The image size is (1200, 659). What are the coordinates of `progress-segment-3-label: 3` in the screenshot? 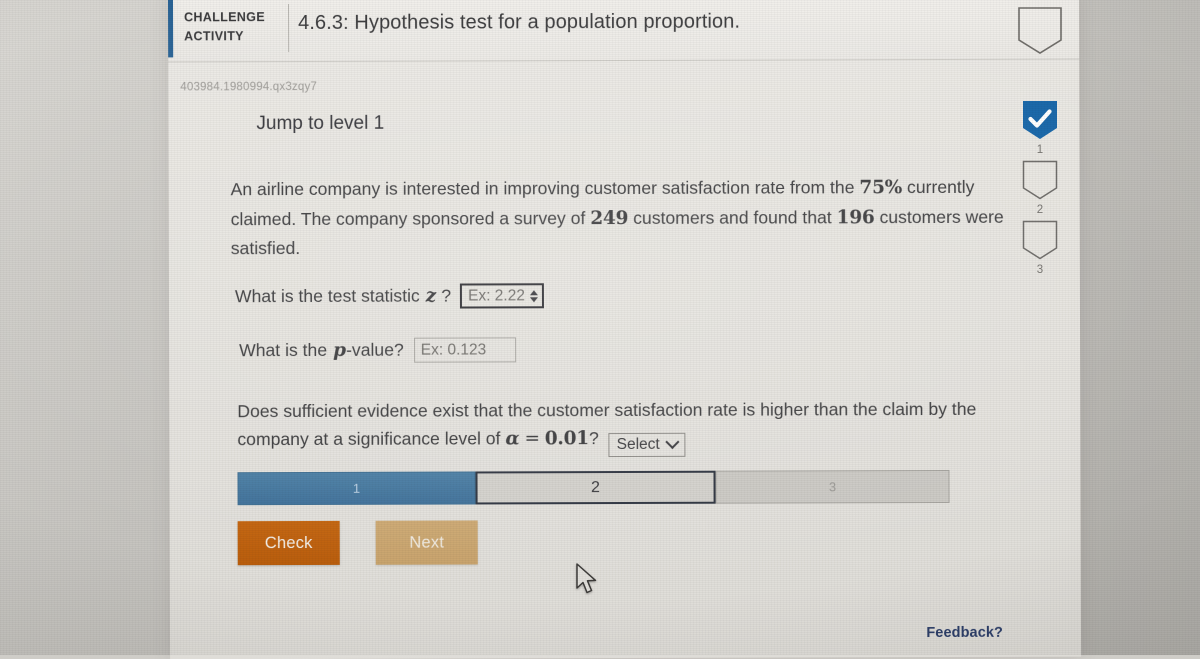 It's located at (832, 487).